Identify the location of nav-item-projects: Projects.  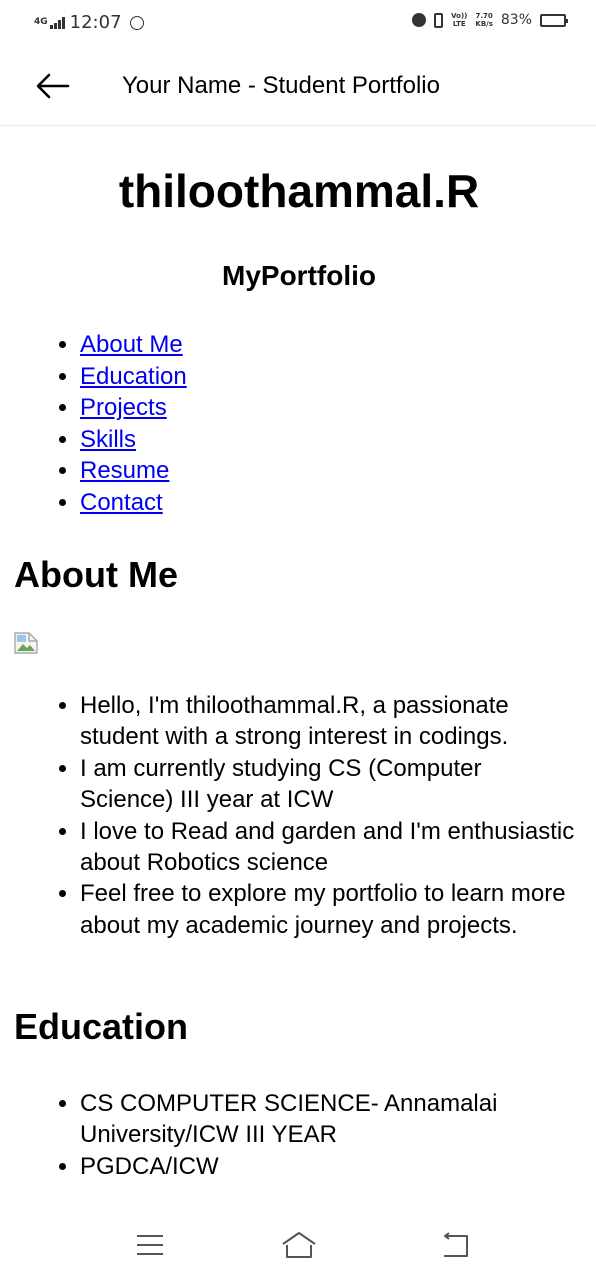
(133, 408).